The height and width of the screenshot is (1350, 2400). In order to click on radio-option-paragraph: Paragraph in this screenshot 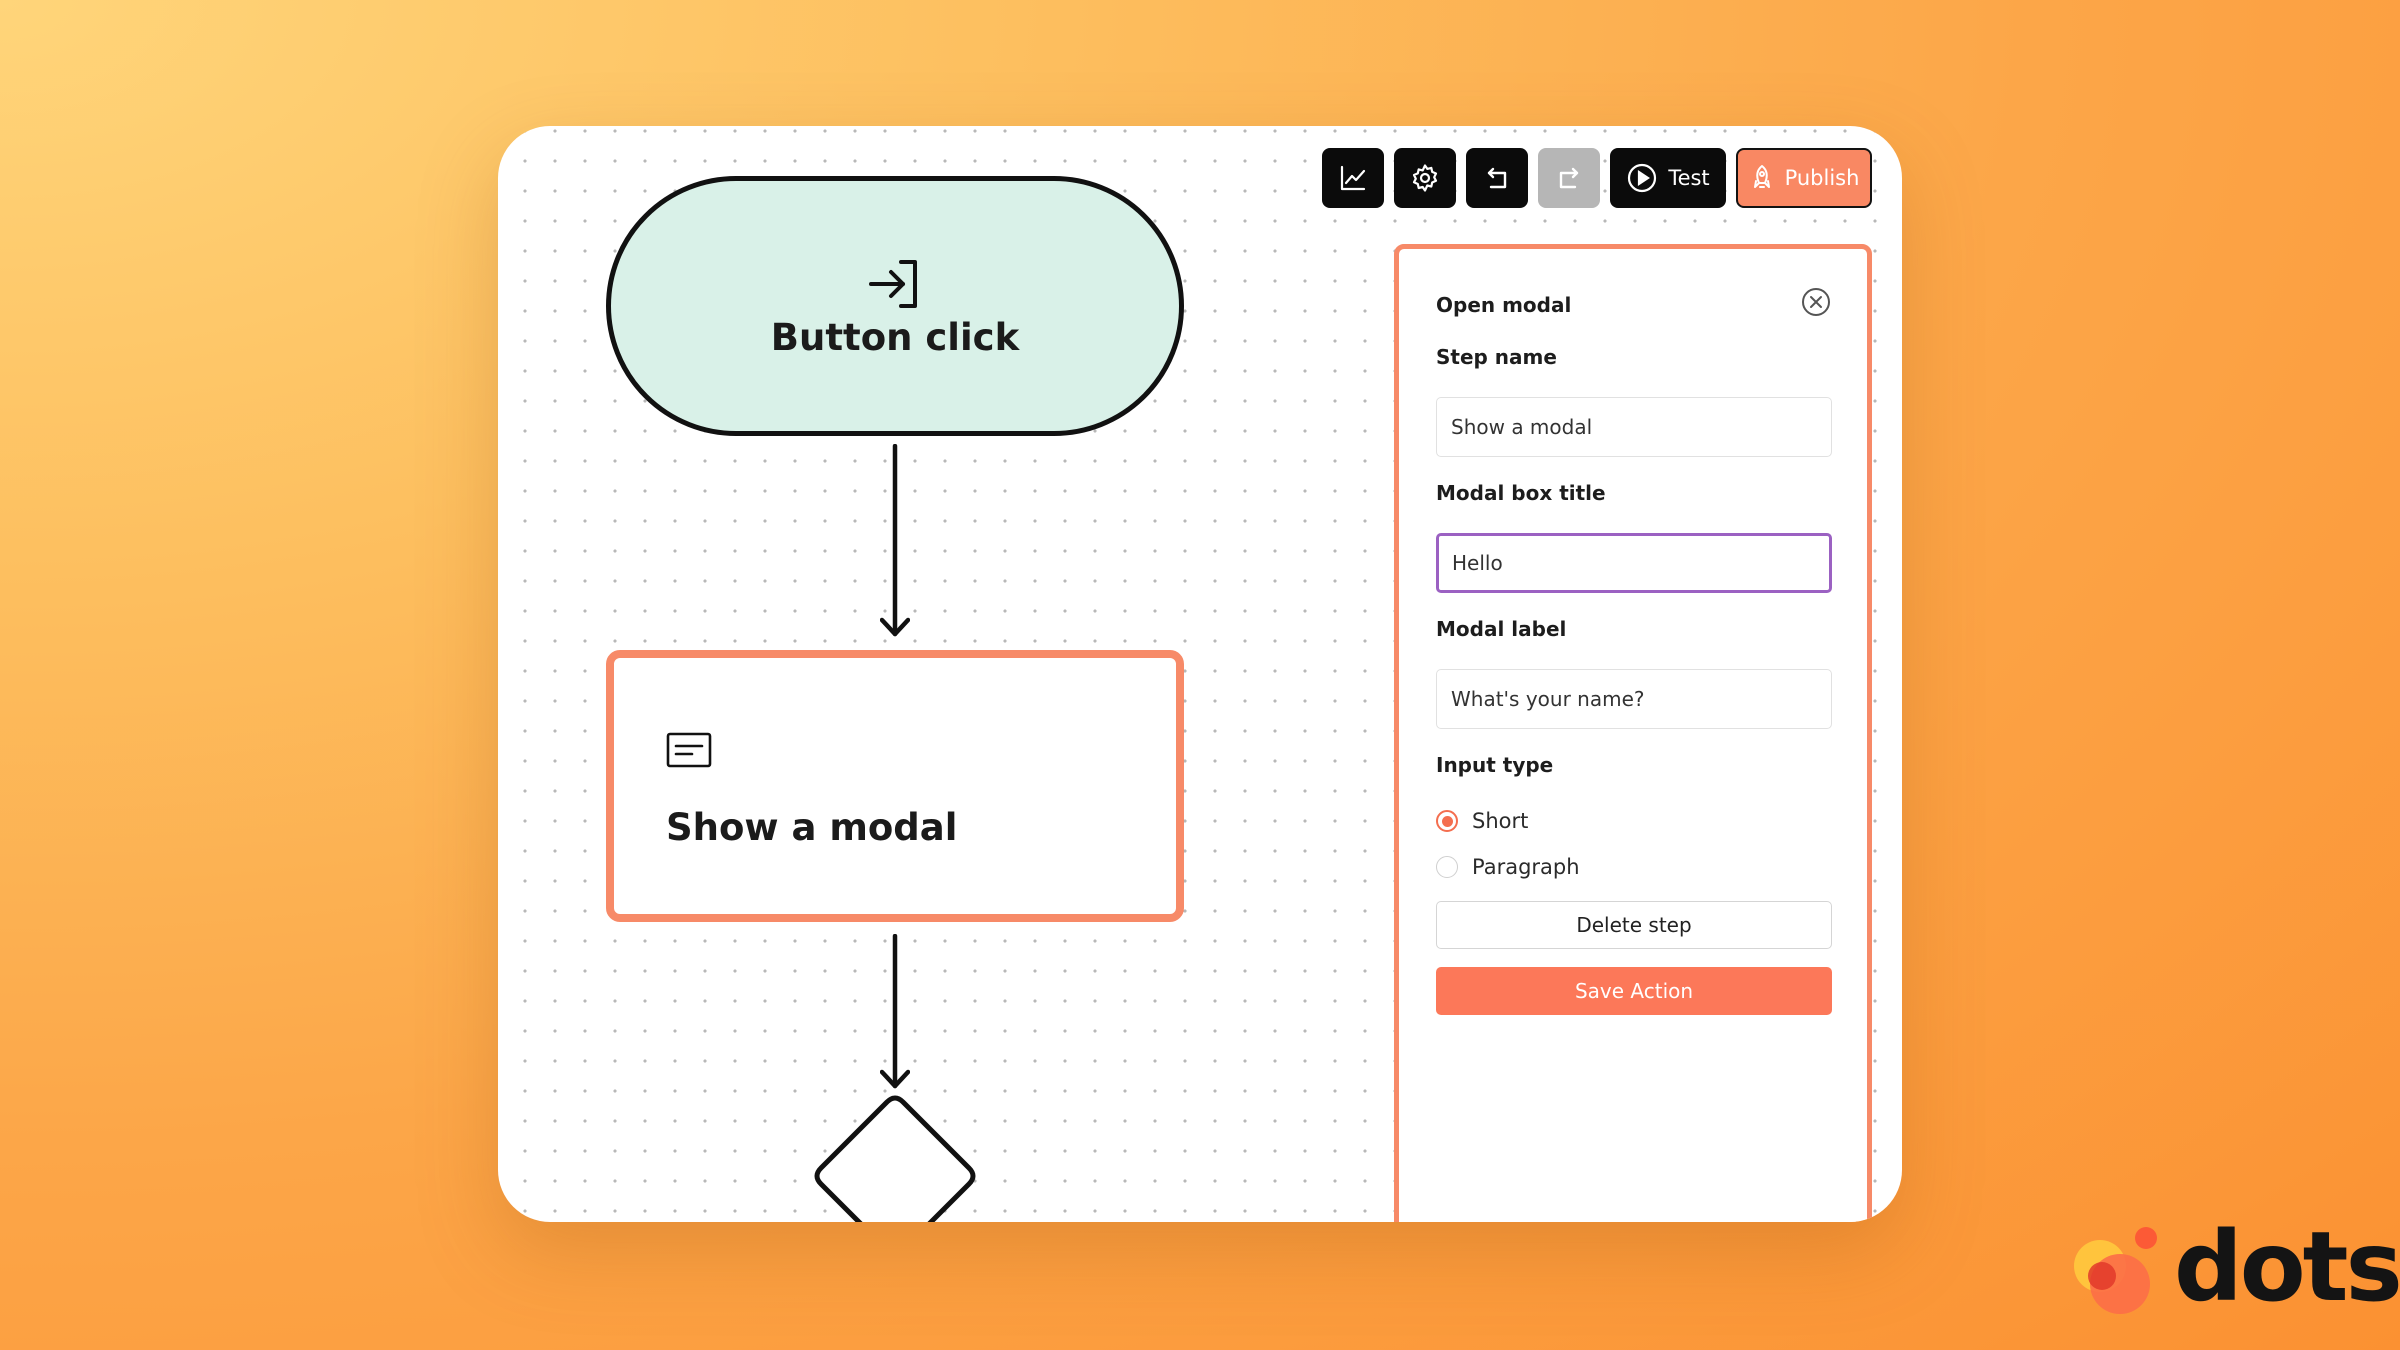, I will do `click(1508, 867)`.